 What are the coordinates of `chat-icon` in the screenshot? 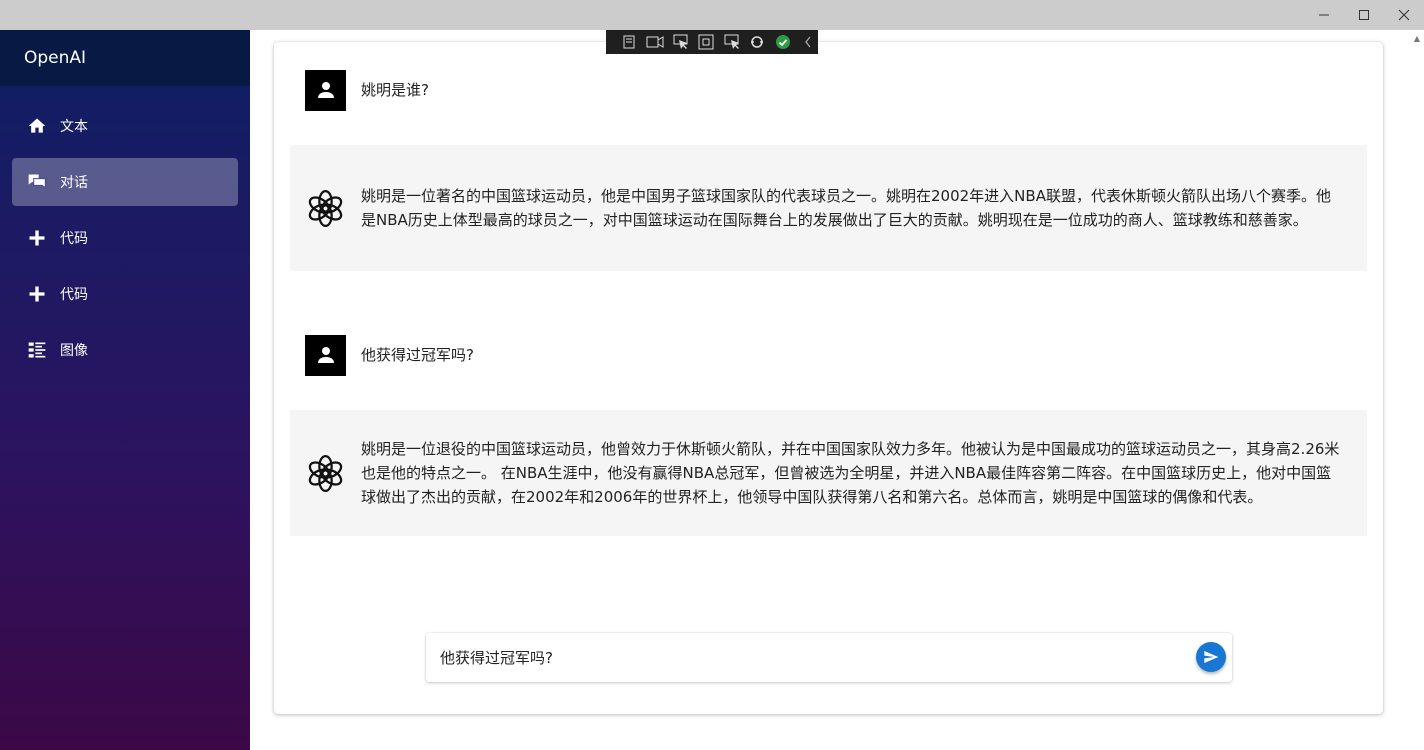 It's located at (37, 182).